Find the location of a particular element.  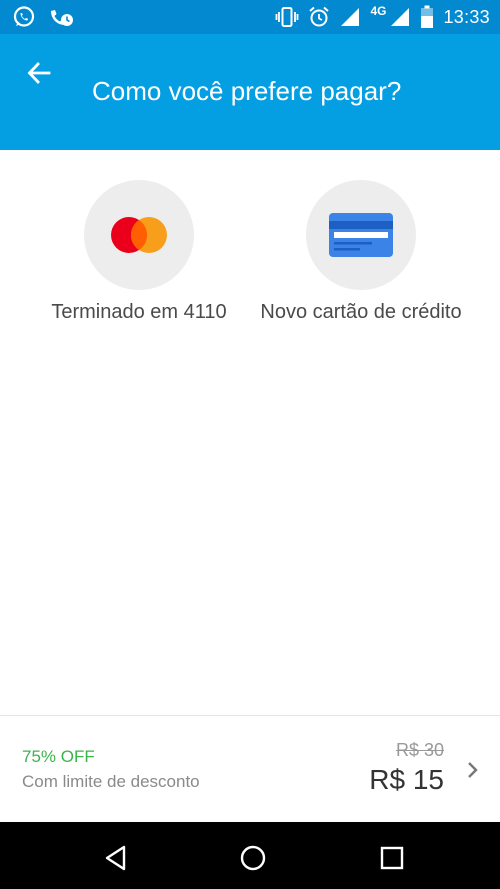

system-nav-bar is located at coordinates (250, 855).